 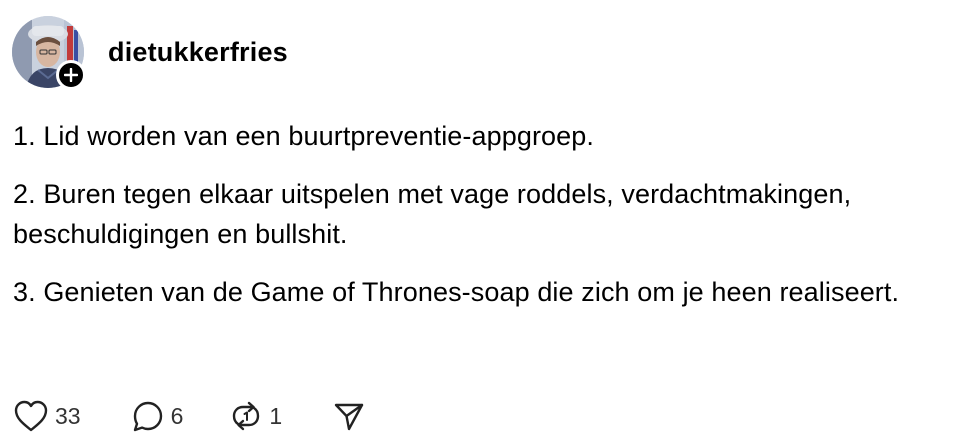 I want to click on post-header: dietukkerfries, so click(x=310, y=53).